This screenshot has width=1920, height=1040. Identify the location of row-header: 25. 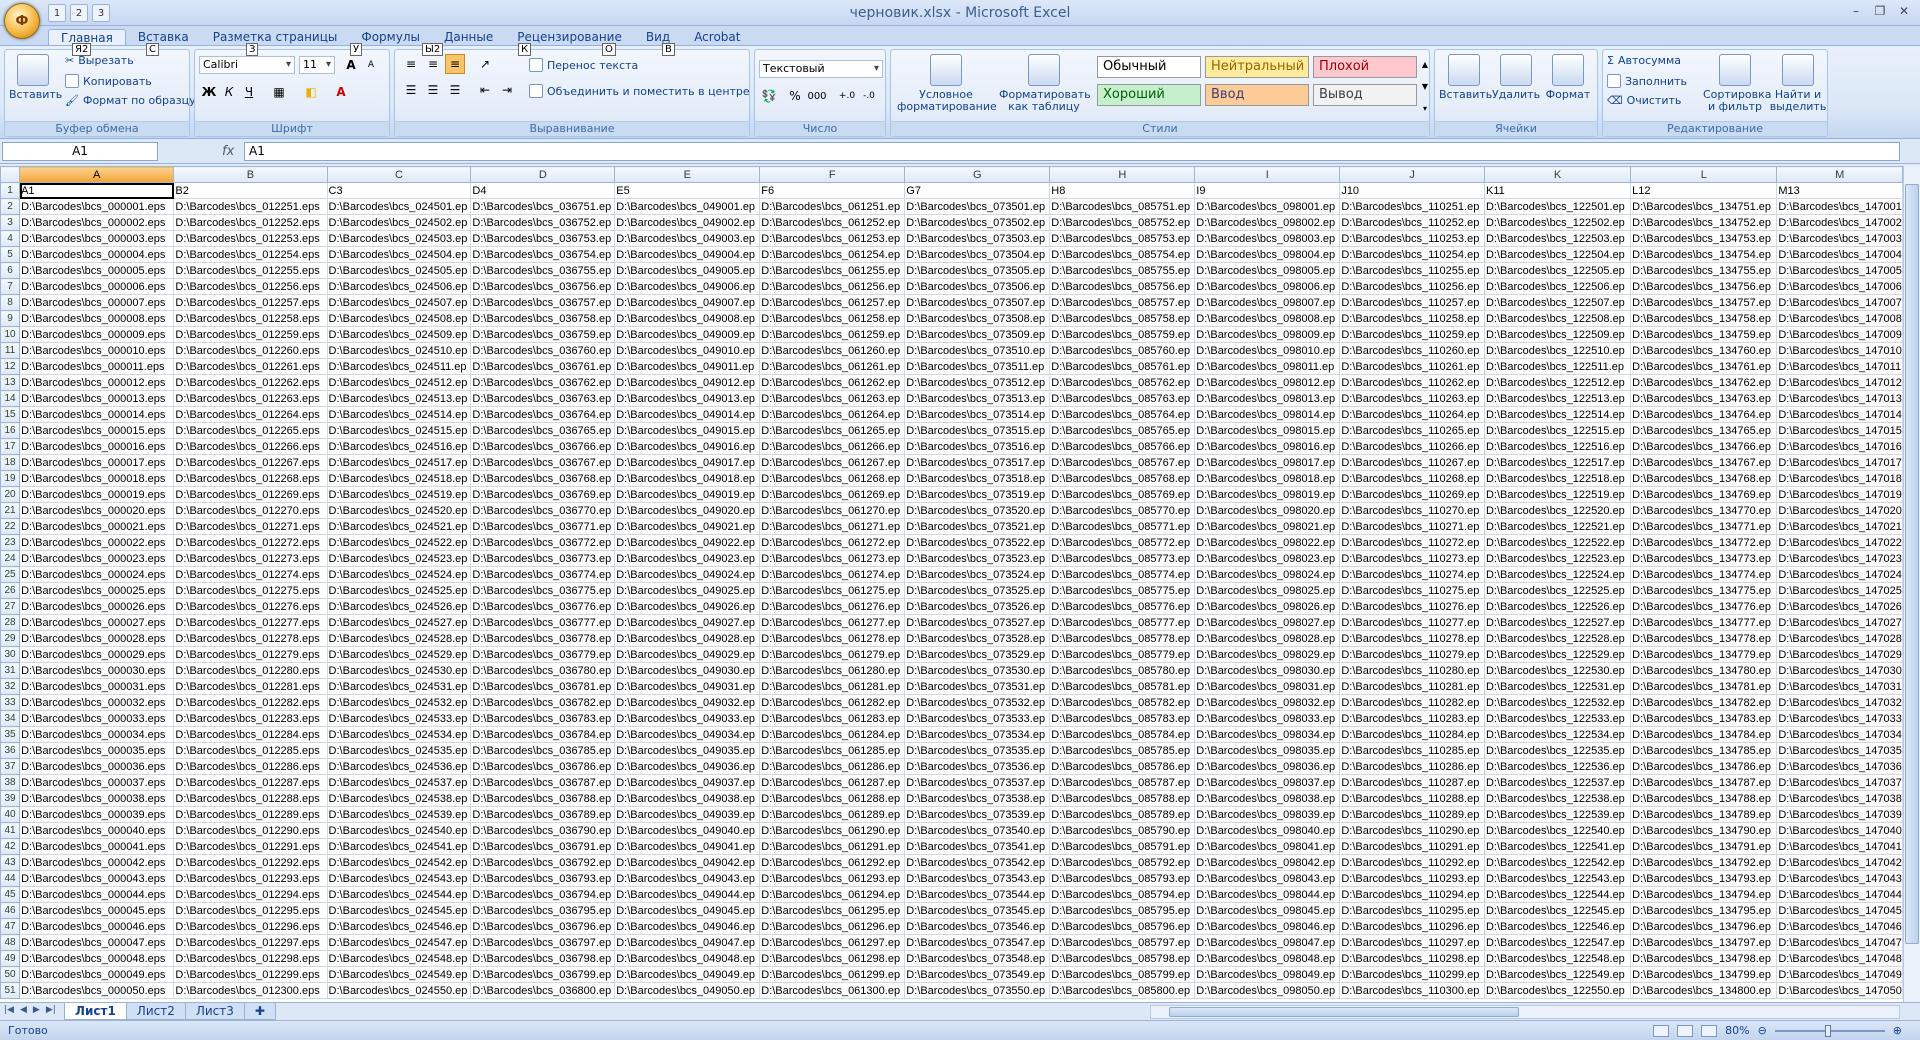
(10, 574).